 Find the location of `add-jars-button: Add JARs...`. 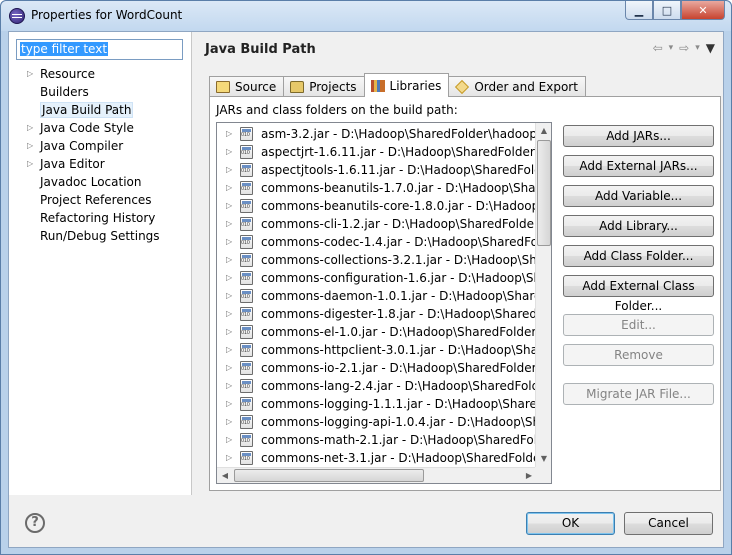

add-jars-button: Add JARs... is located at coordinates (638, 136).